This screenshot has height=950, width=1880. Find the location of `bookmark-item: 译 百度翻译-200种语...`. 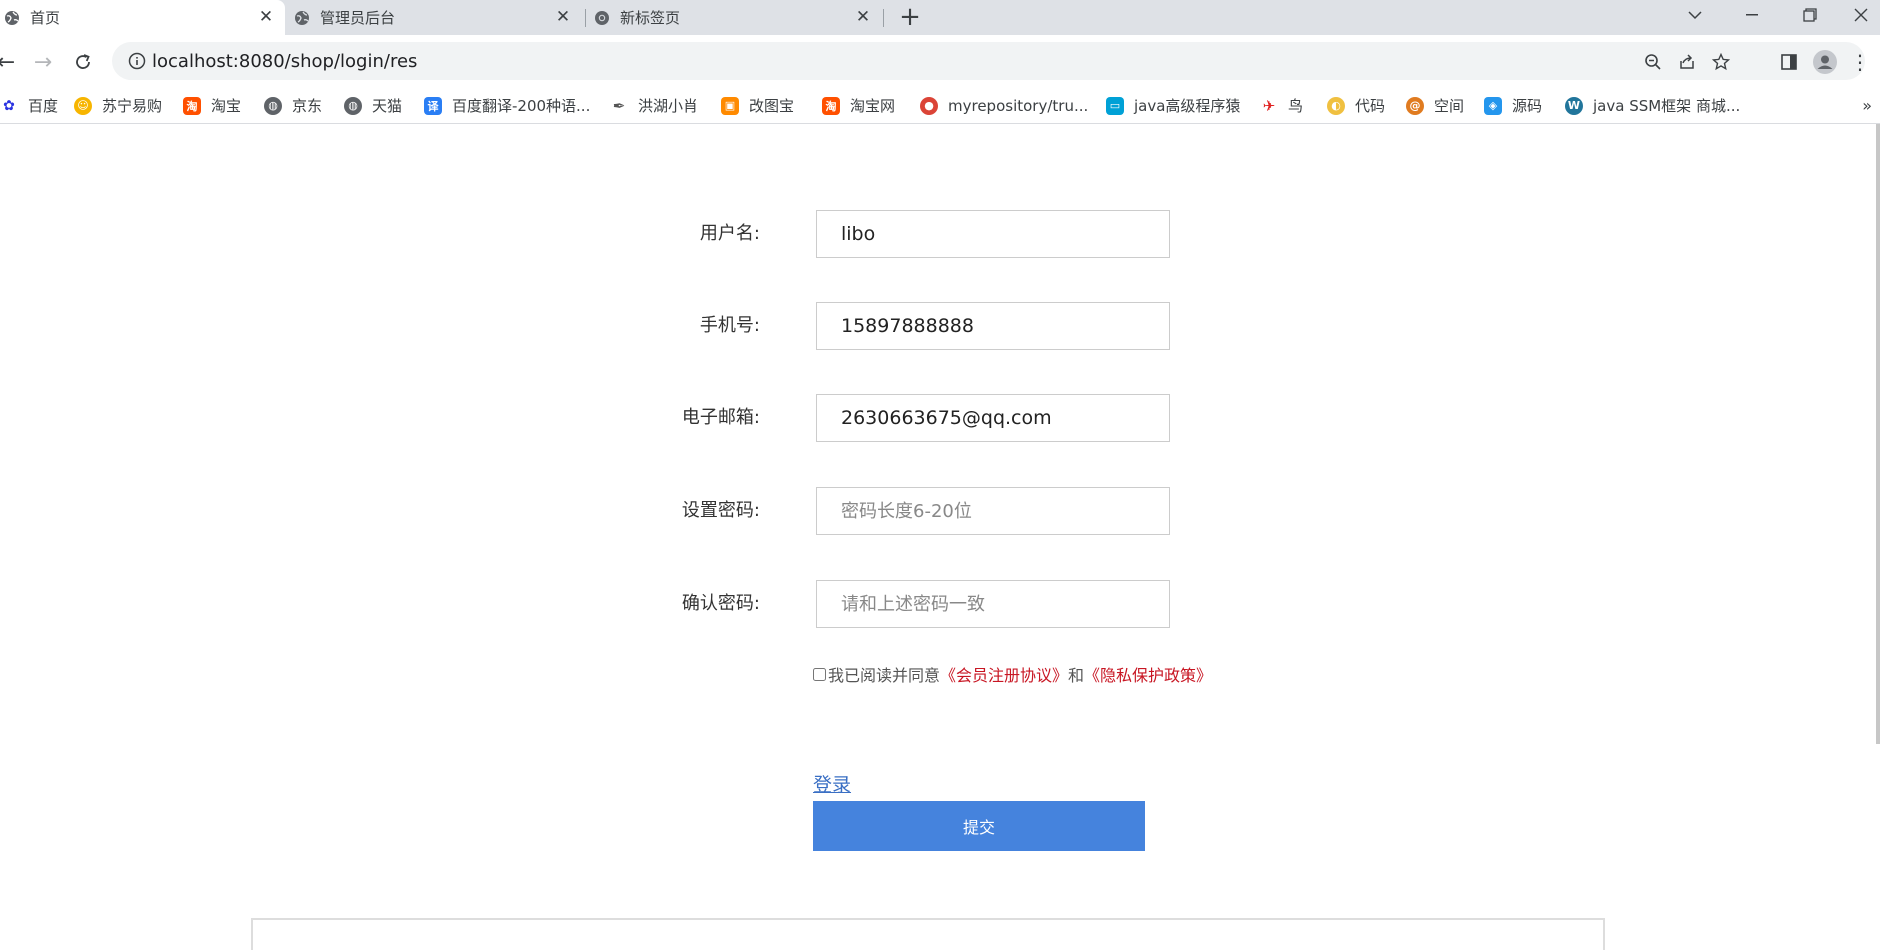

bookmark-item: 译 百度翻译-200种语... is located at coordinates (507, 105).